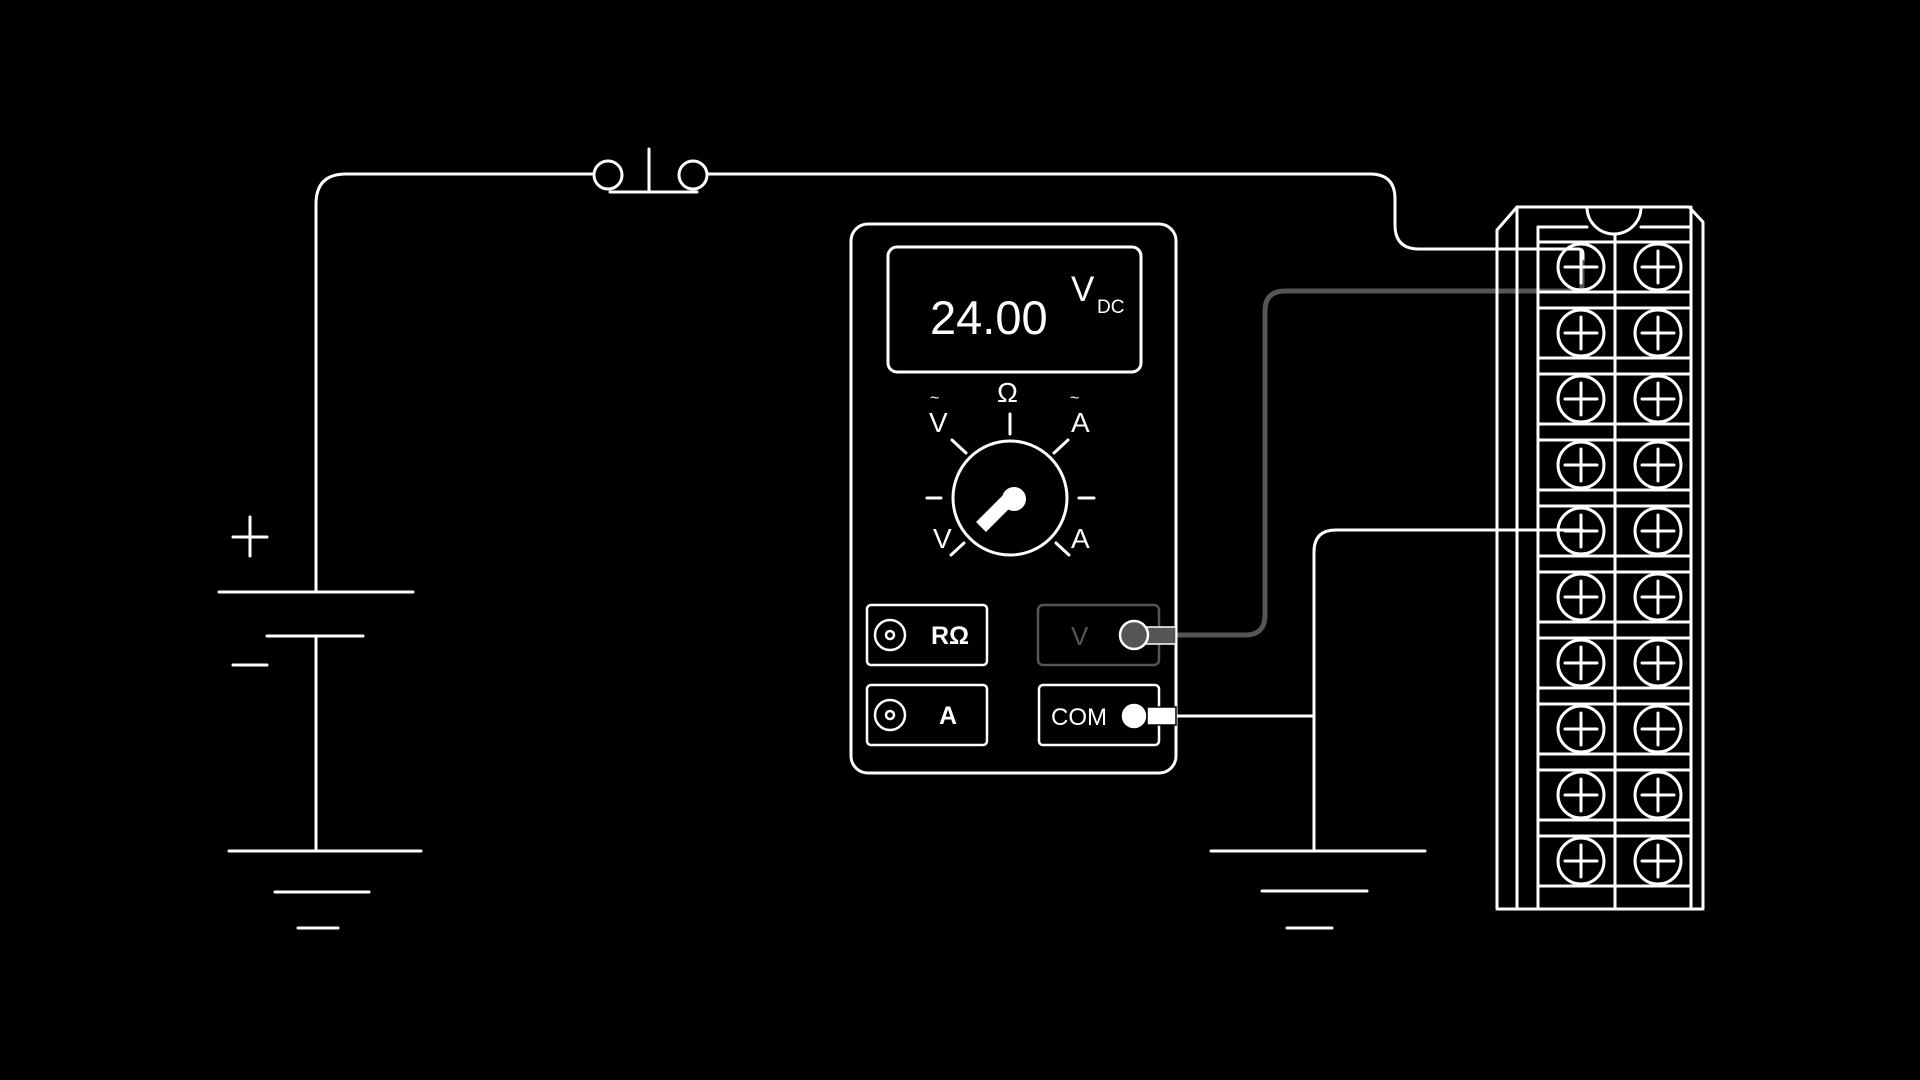  What do you see at coordinates (989, 317) in the screenshot?
I see `display-reading: 24.00` at bounding box center [989, 317].